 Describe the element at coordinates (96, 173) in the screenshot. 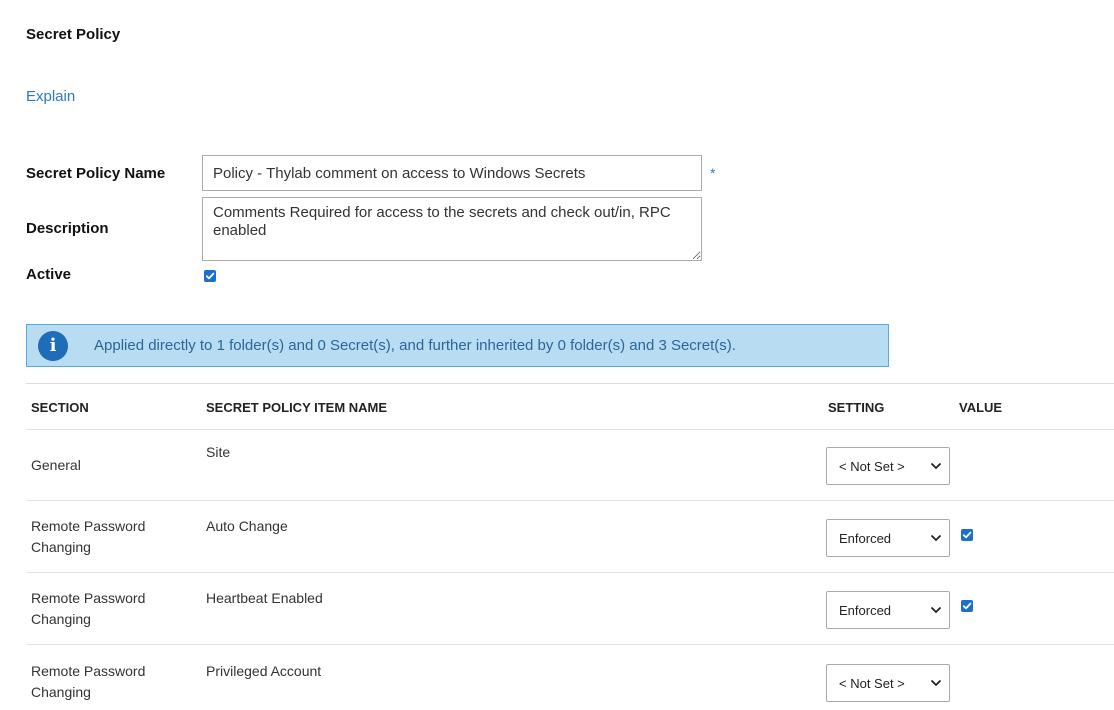

I see `secret-policy-name-label: Secret Policy Name` at that location.